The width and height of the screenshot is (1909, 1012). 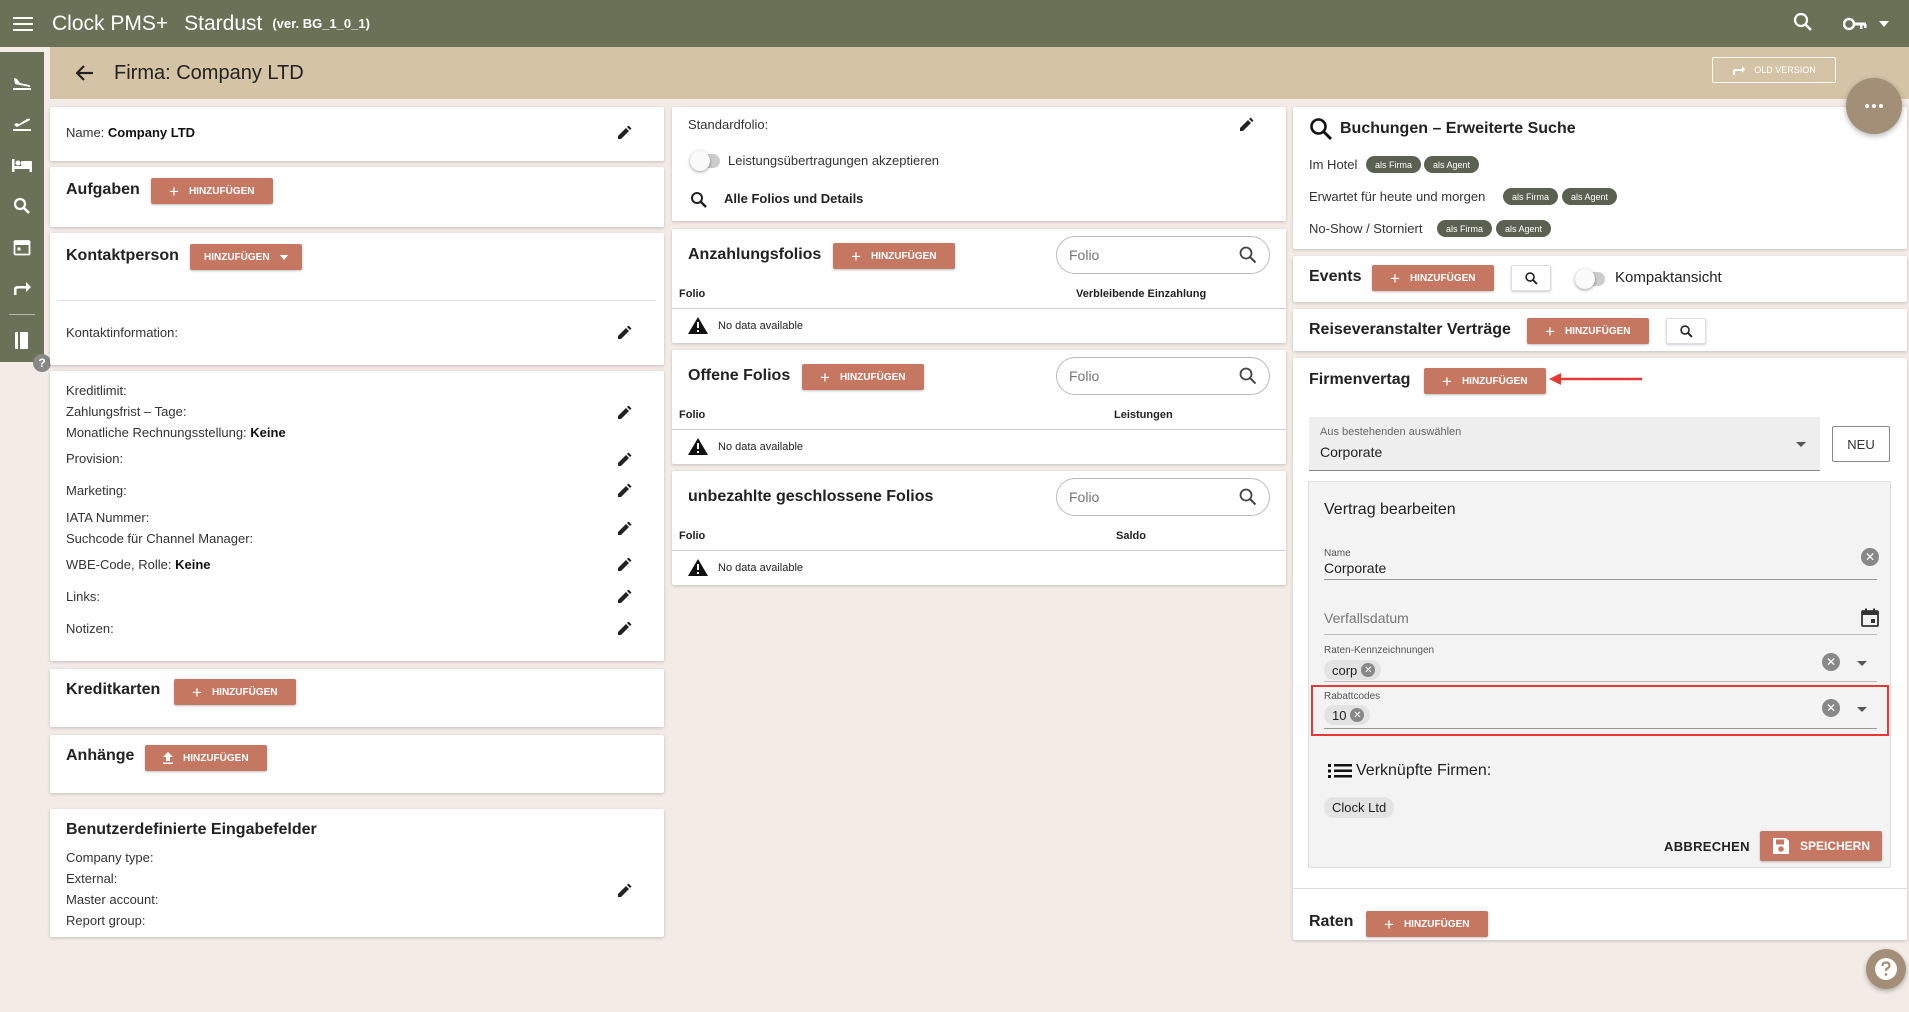 What do you see at coordinates (1884, 23) in the screenshot?
I see `chevron-down-icon` at bounding box center [1884, 23].